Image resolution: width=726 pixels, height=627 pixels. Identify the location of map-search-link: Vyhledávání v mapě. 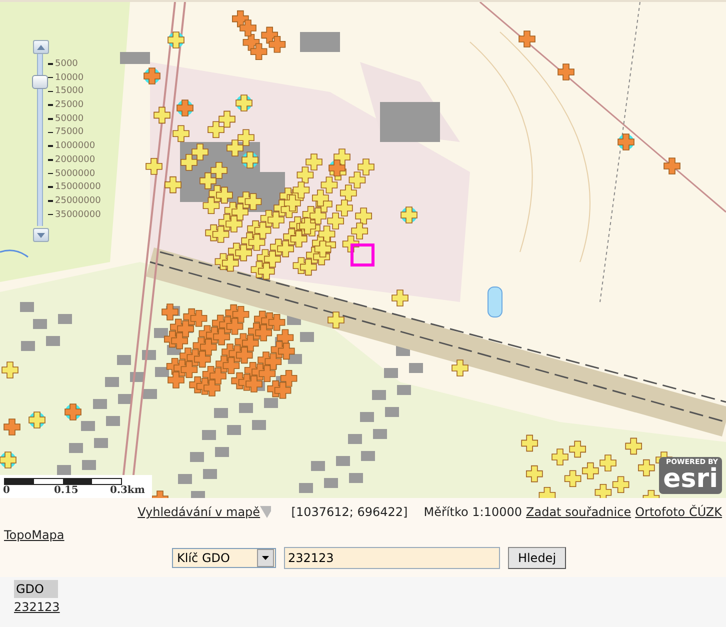
(199, 512).